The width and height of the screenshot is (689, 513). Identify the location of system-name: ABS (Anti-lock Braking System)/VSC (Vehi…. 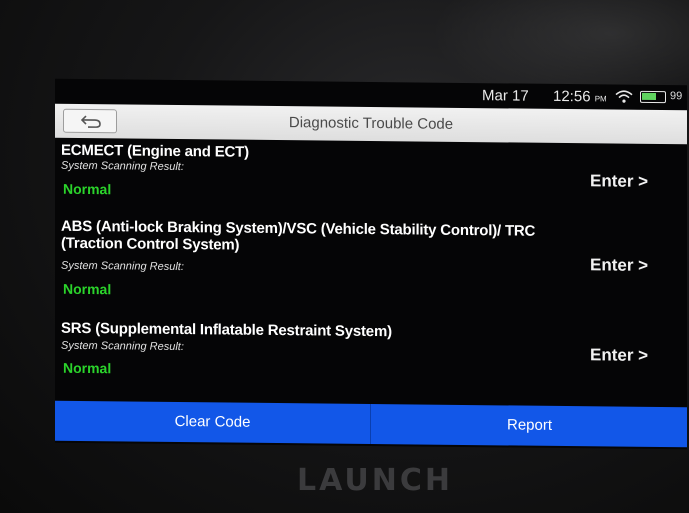
(298, 235).